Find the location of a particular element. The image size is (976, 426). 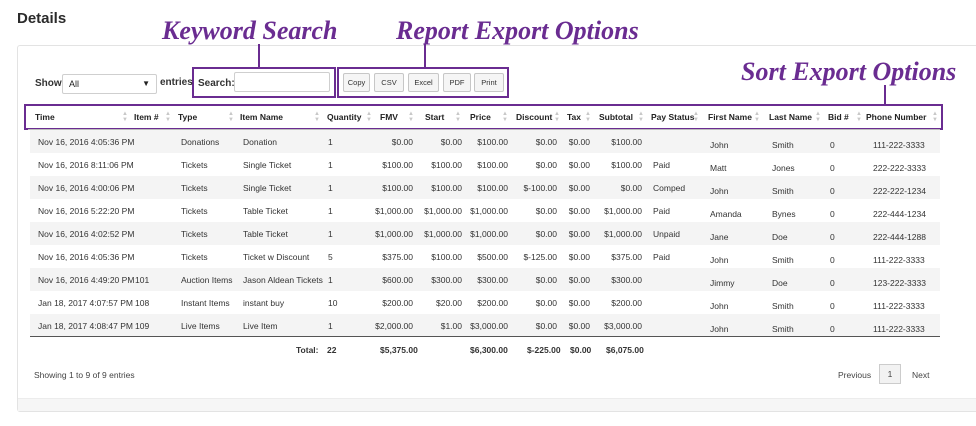

cell-phone-number: 222-444-1288 is located at coordinates (899, 237).